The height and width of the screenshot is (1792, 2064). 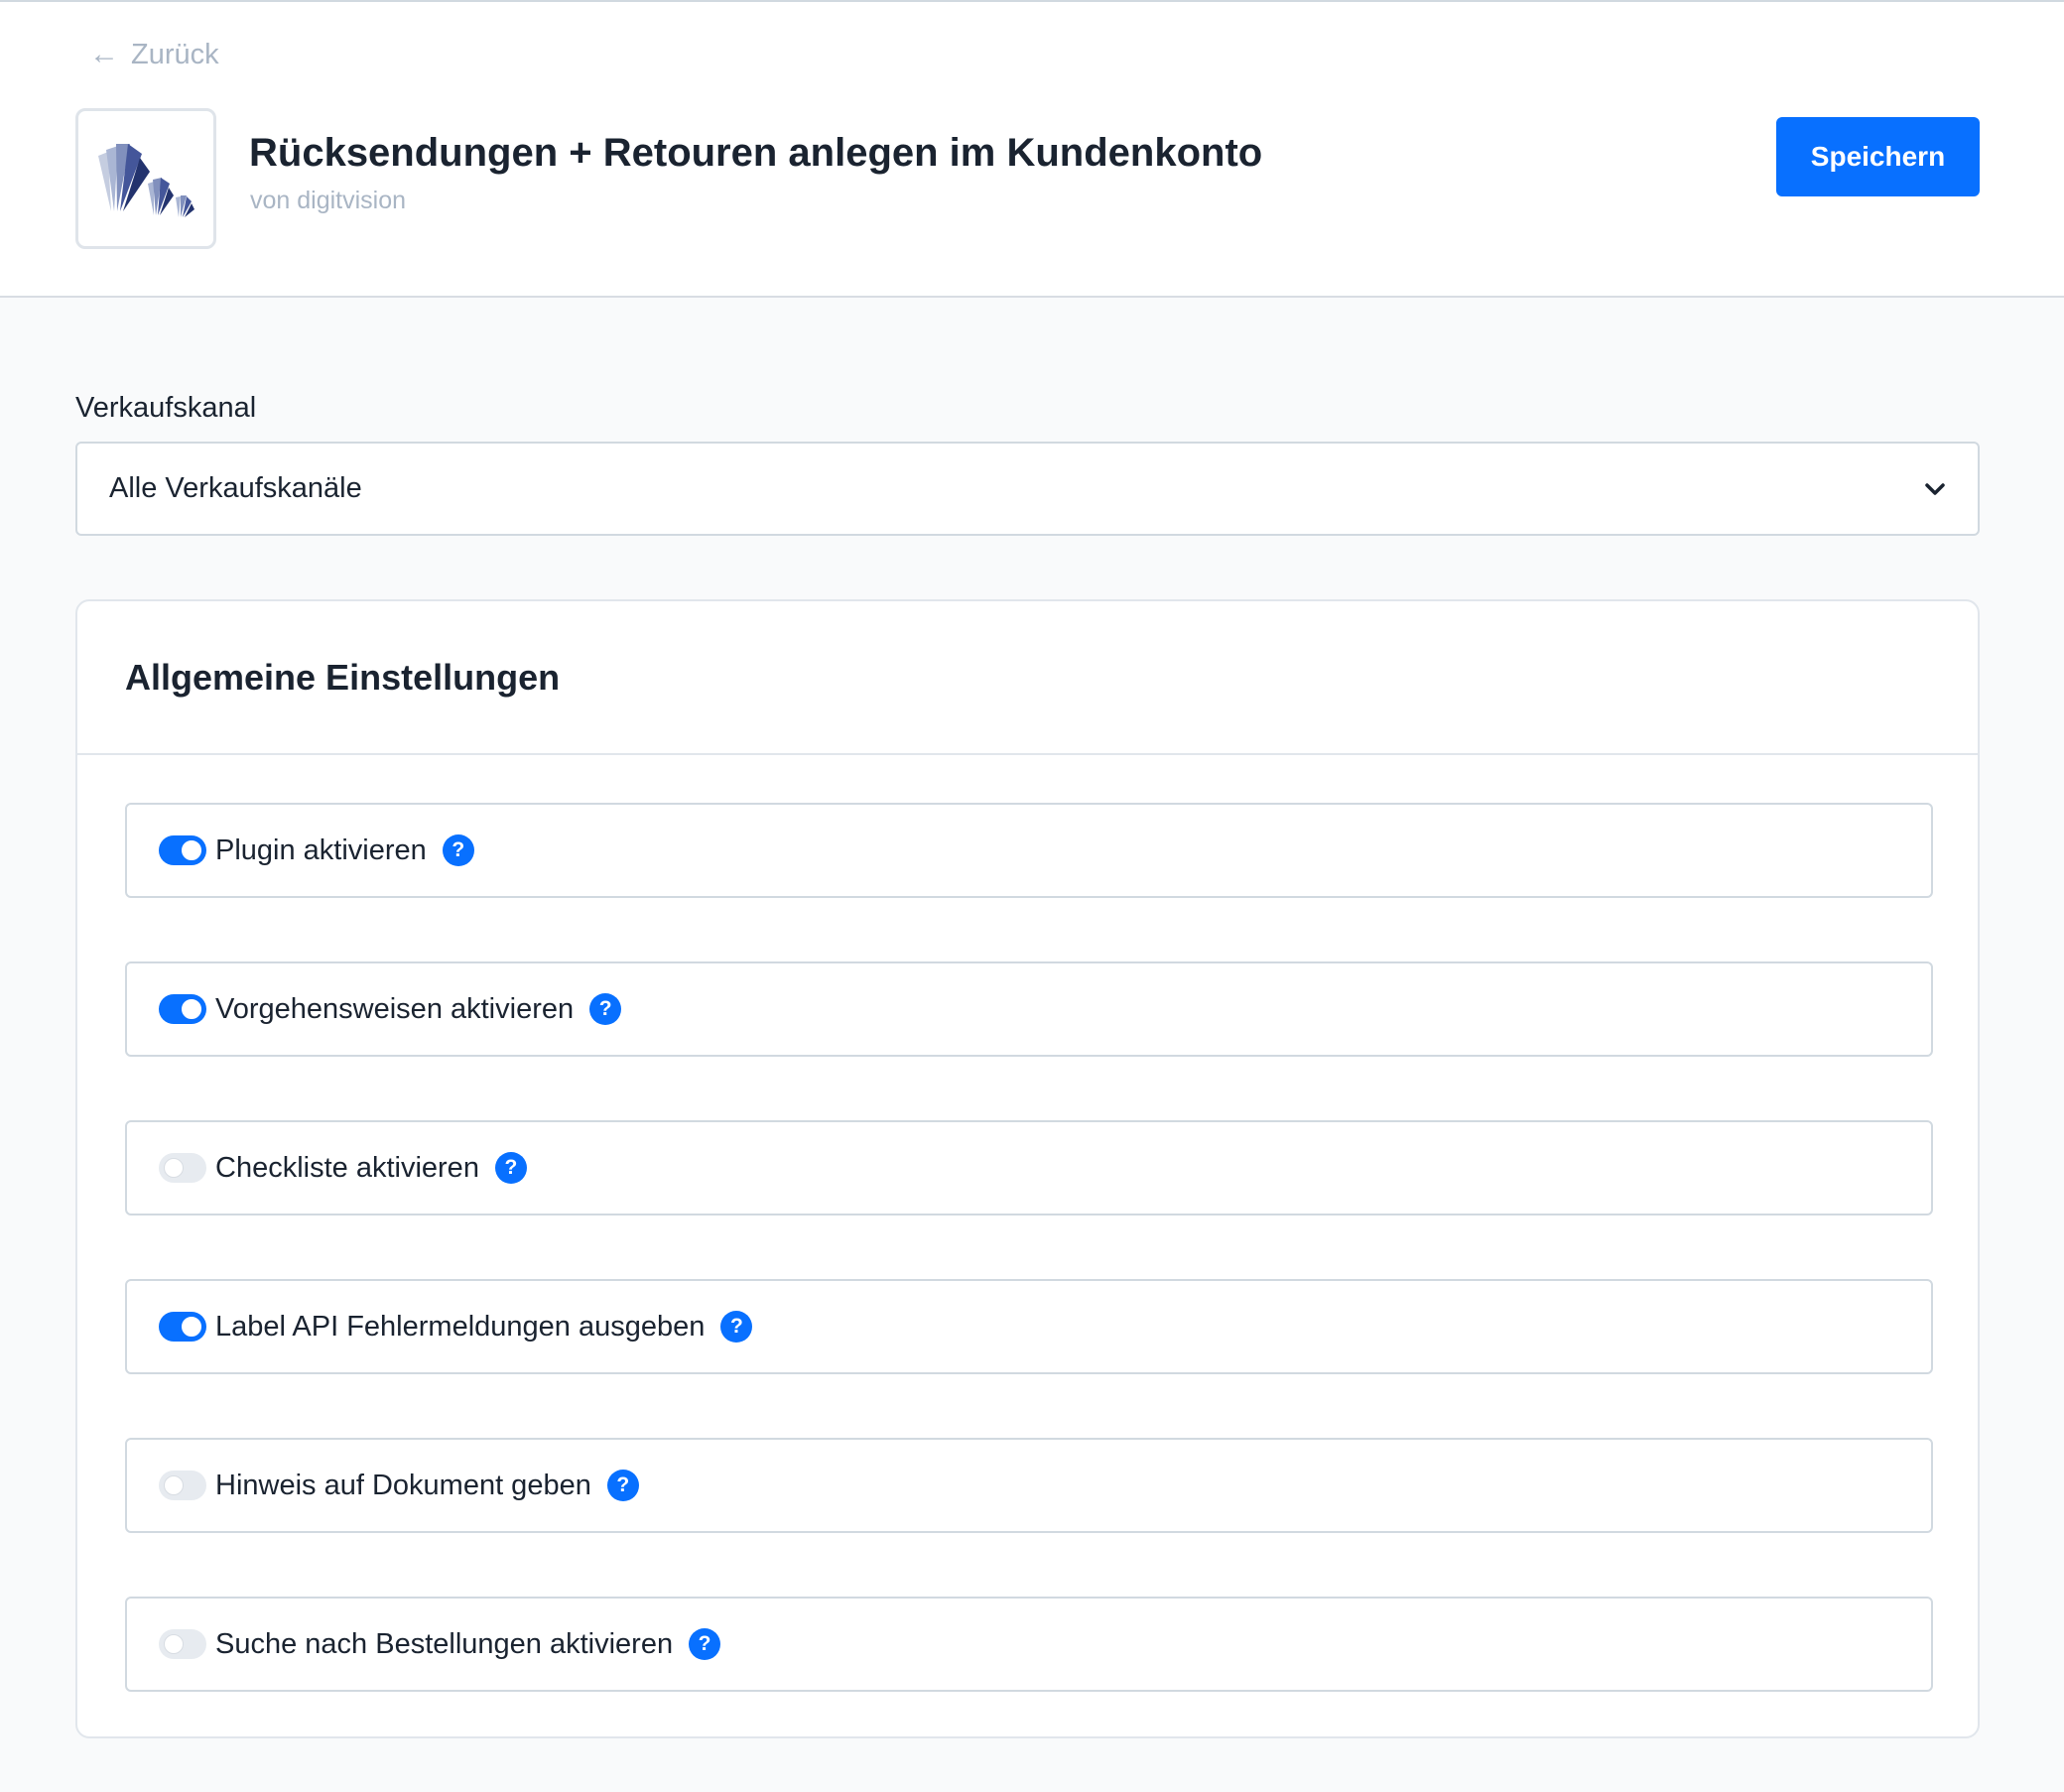 I want to click on logo-medium-fan, so click(x=161, y=196).